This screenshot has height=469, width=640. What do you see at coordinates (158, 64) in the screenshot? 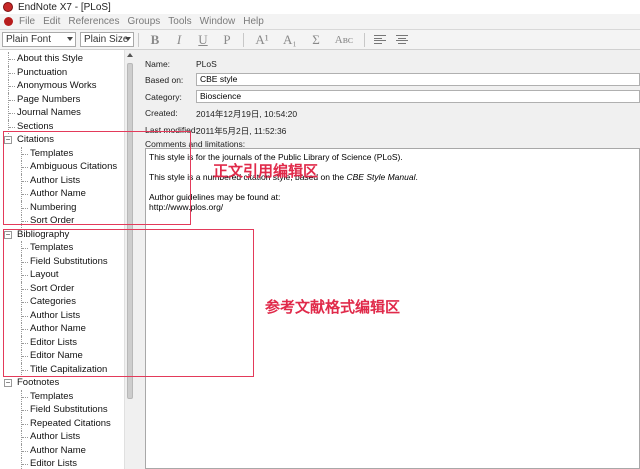
I see `name-label: Name:` at bounding box center [158, 64].